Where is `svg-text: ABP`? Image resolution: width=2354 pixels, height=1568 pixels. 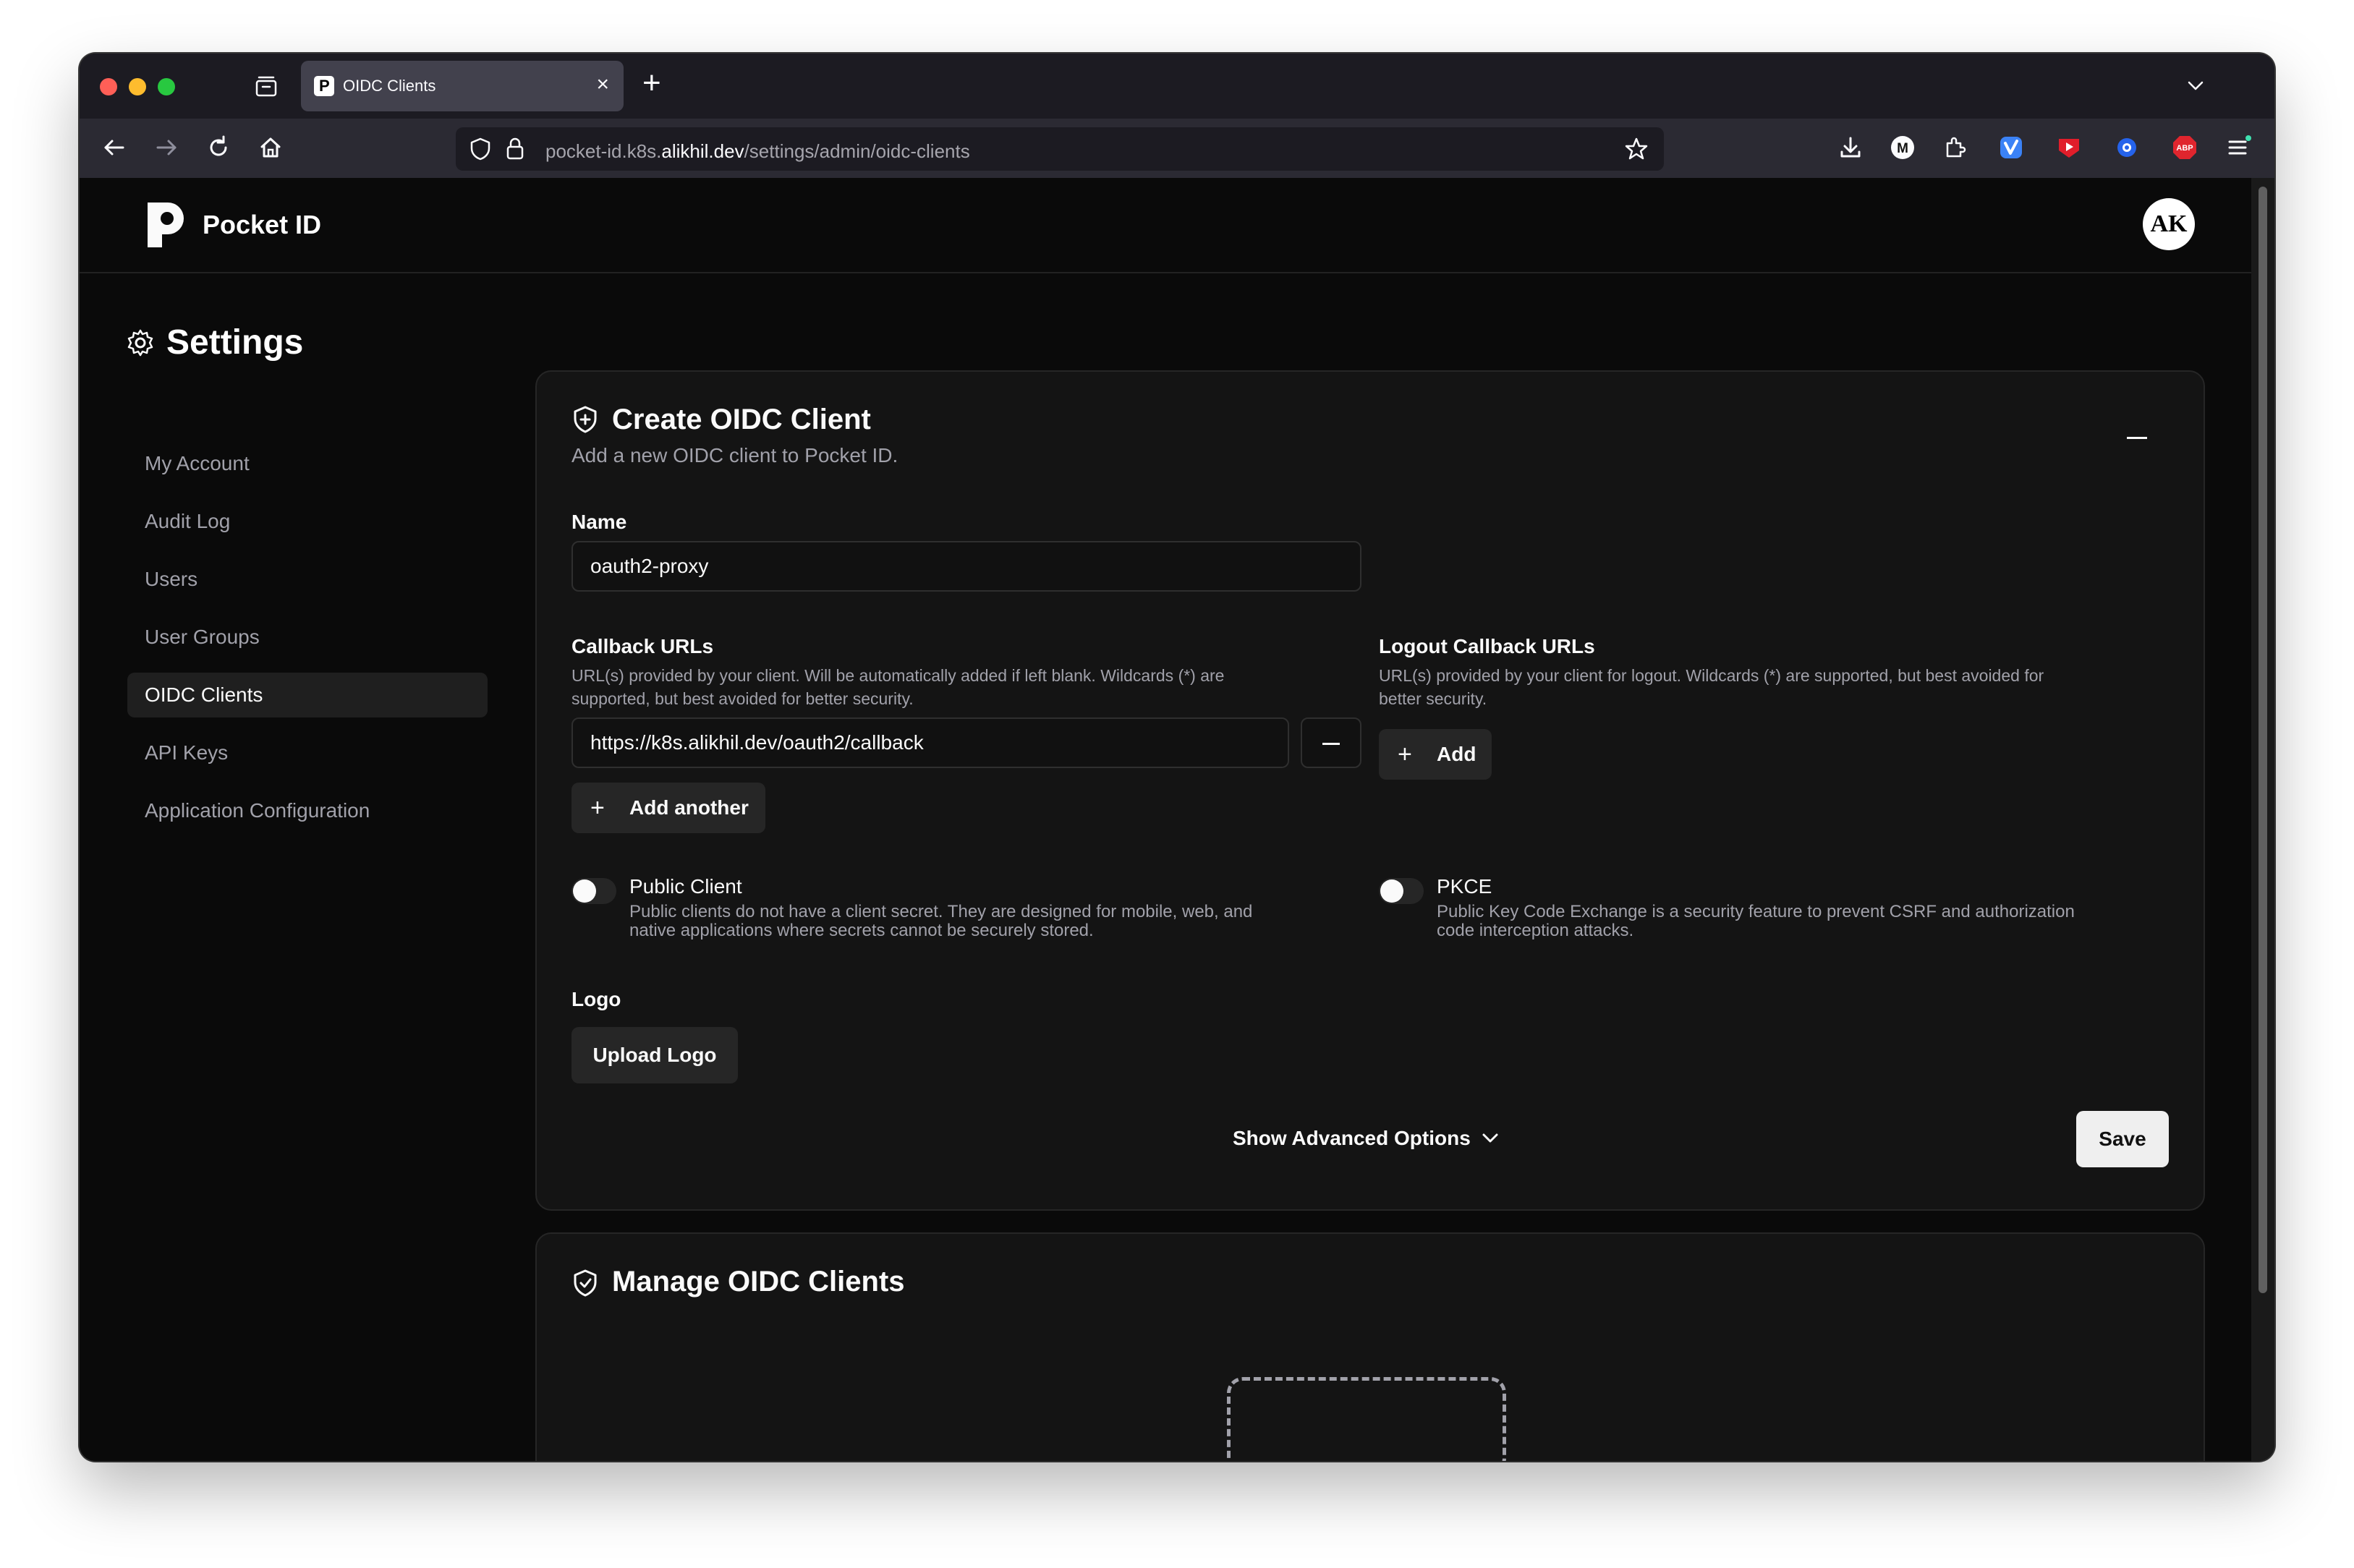
svg-text: ABP is located at coordinates (2184, 148).